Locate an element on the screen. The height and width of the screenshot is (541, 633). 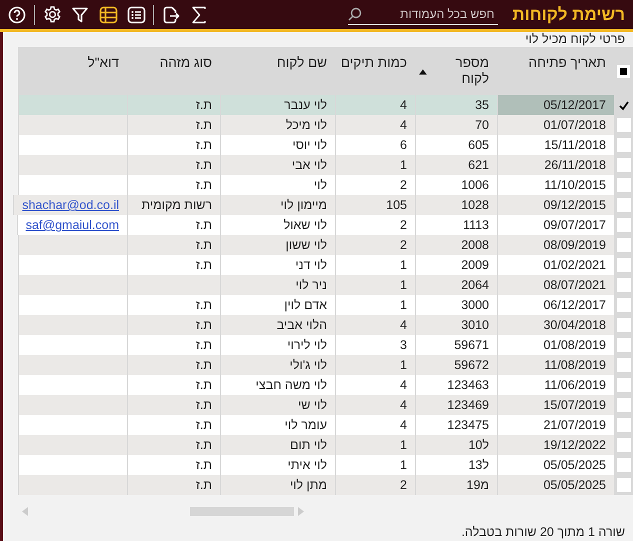
table-cell: 59672 is located at coordinates (456, 365).